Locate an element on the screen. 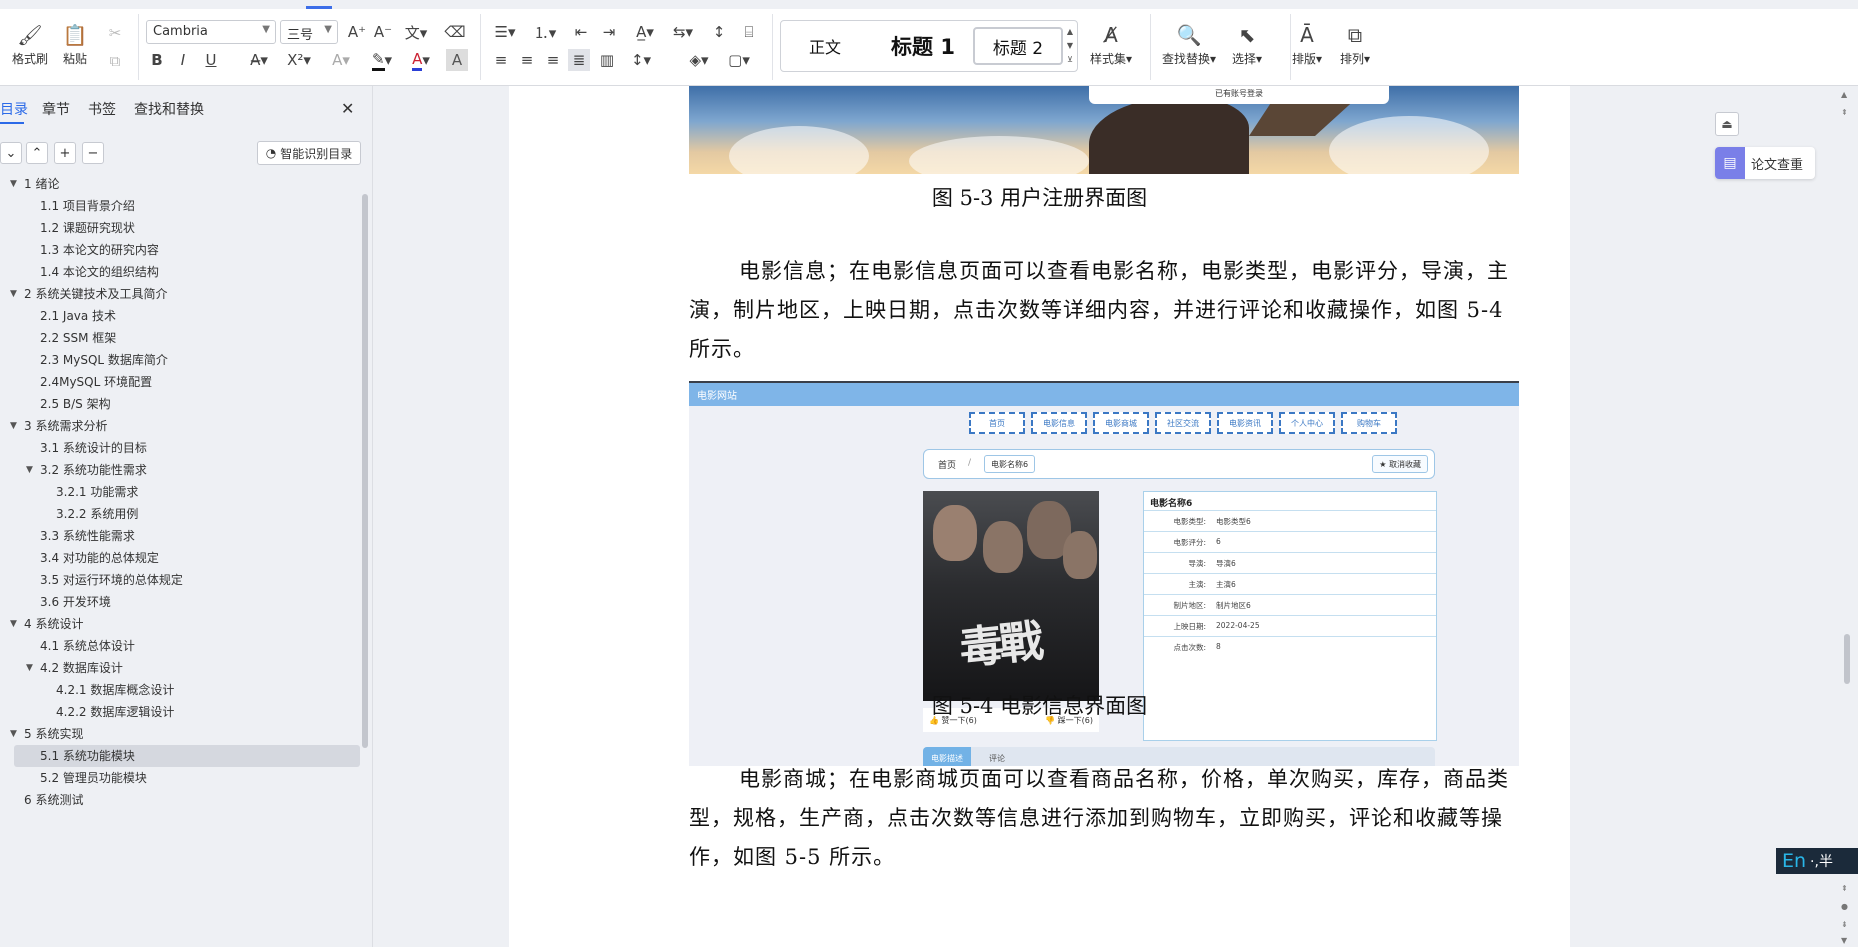 Image resolution: width=1858 pixels, height=947 pixels. scroll-down-icon: ▼ is located at coordinates (1844, 940).